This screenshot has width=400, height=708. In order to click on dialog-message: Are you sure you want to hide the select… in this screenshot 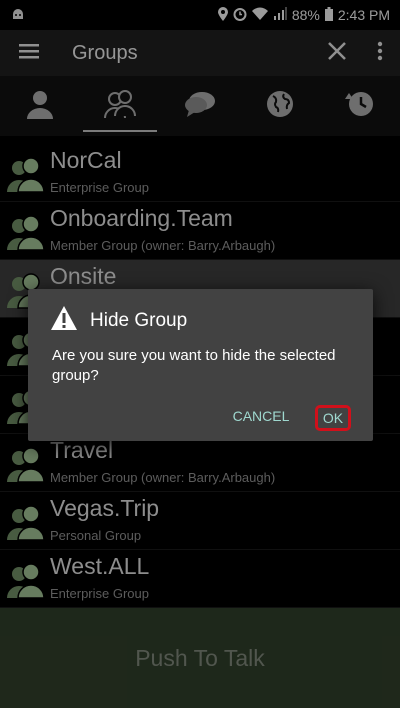, I will do `click(194, 365)`.